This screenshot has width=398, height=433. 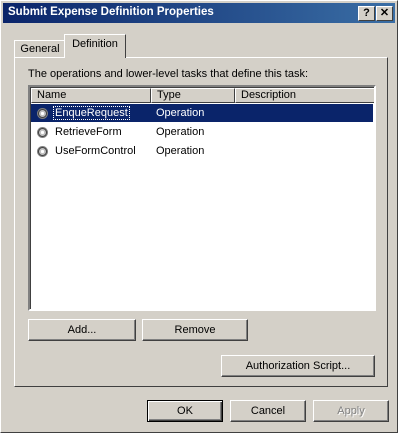 I want to click on tab-definition-label: Definition, so click(x=95, y=44).